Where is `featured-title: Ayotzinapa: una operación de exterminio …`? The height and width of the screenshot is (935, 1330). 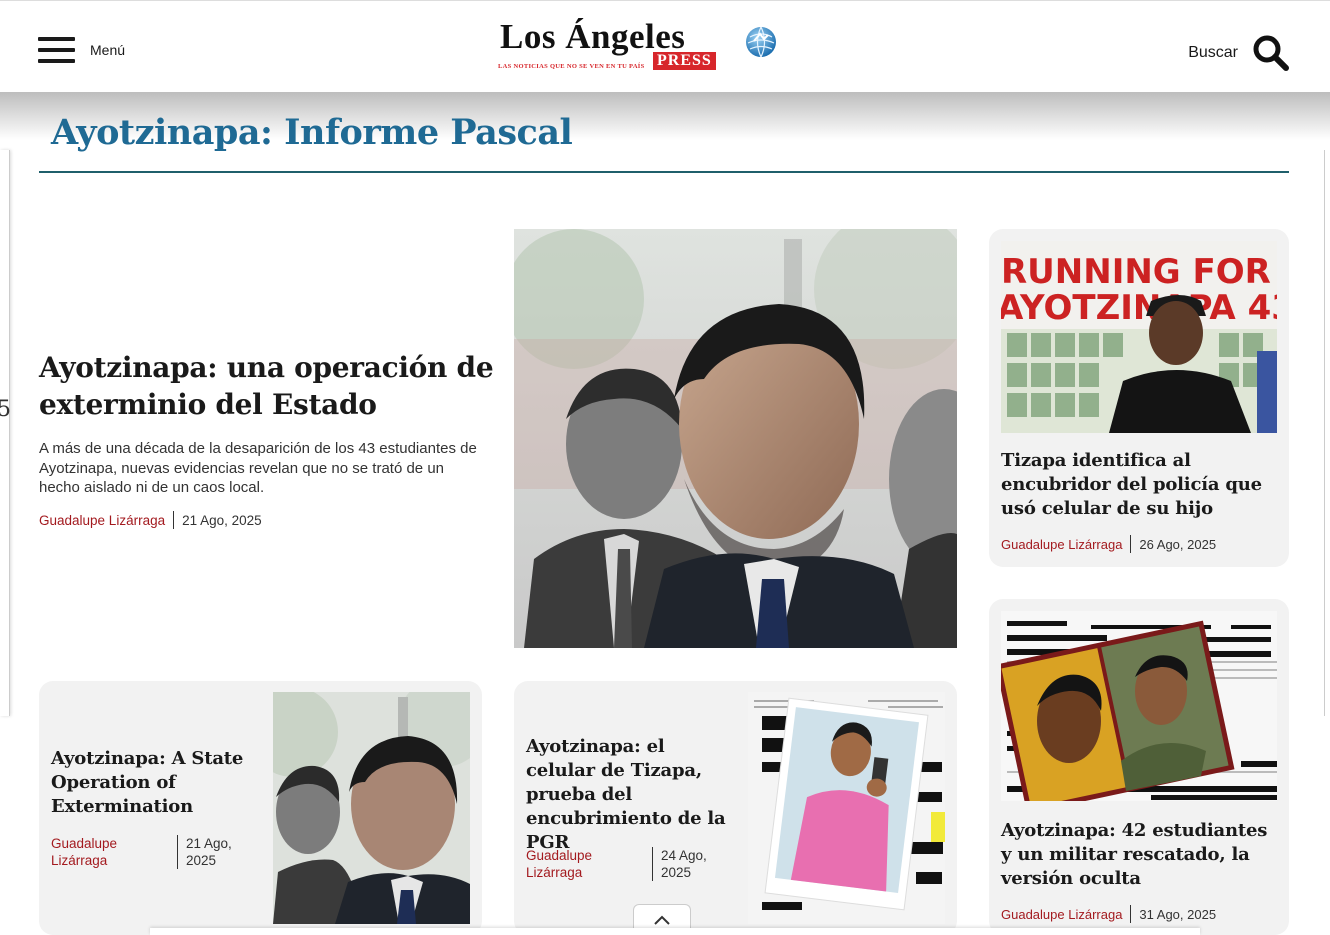
featured-title: Ayotzinapa: una operación de exterminio … is located at coordinates (269, 386).